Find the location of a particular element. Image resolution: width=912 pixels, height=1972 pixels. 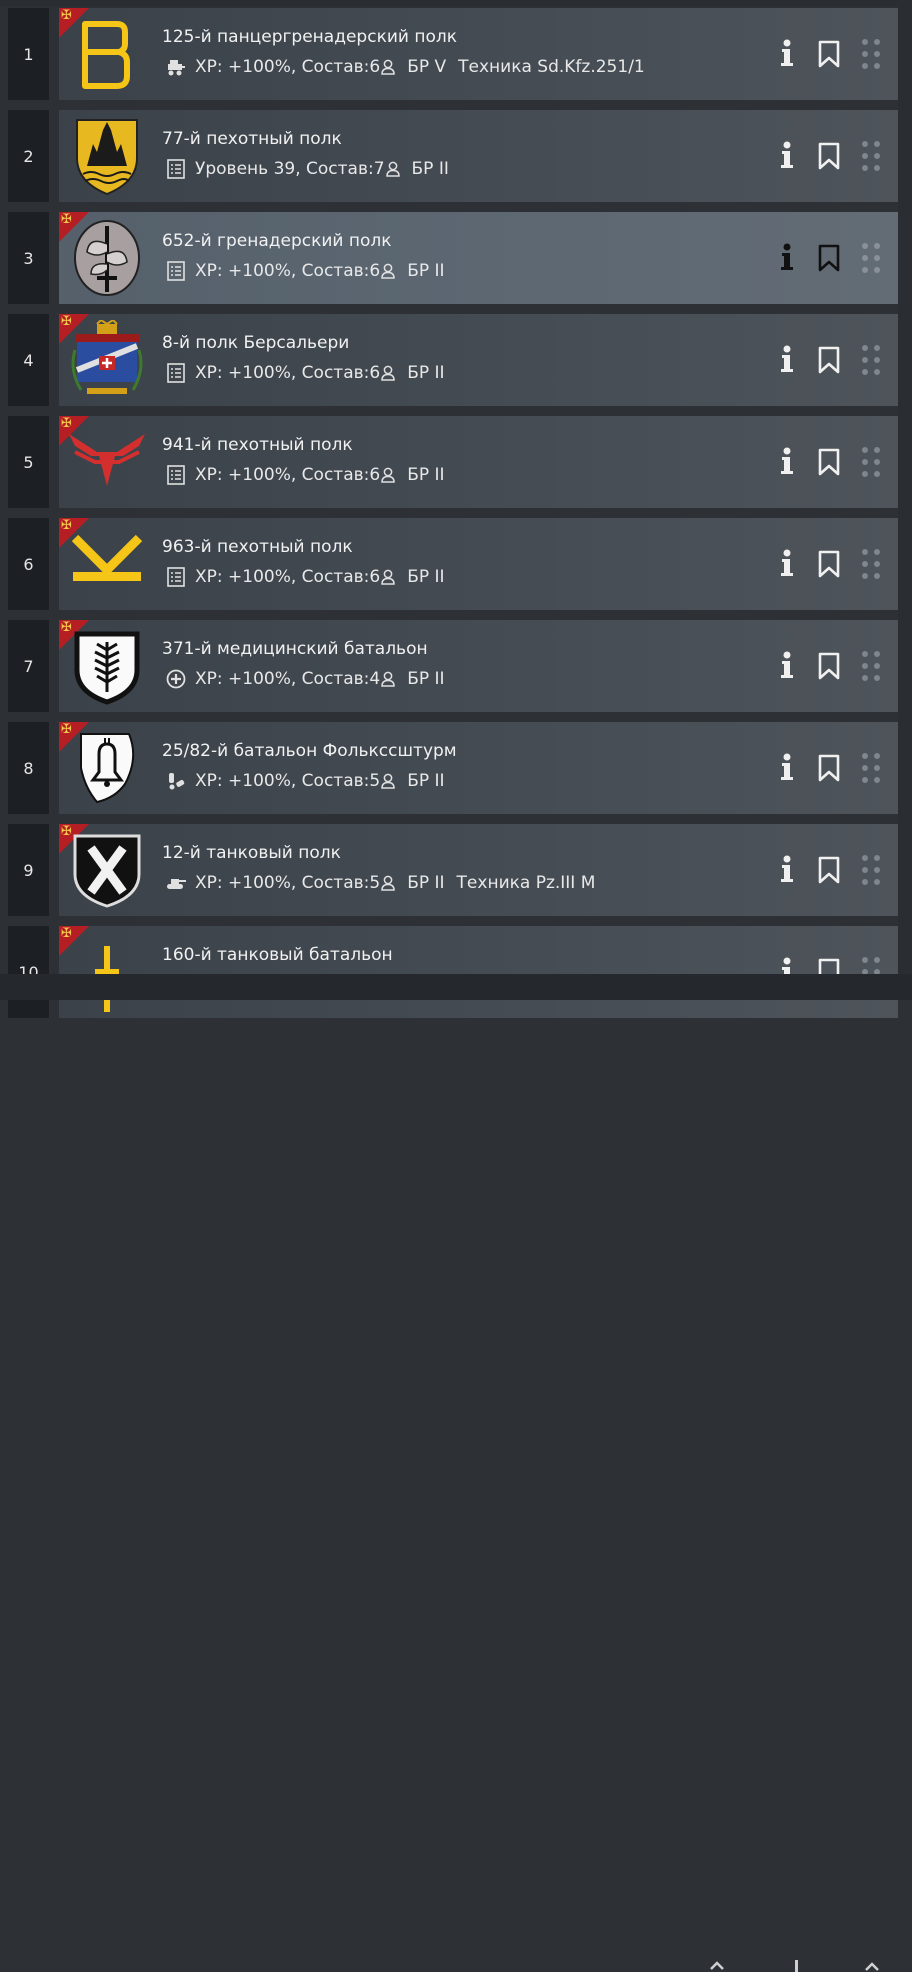

squad-row: 10 ✠ 160-й танковый батальон is located at coordinates (453, 972).